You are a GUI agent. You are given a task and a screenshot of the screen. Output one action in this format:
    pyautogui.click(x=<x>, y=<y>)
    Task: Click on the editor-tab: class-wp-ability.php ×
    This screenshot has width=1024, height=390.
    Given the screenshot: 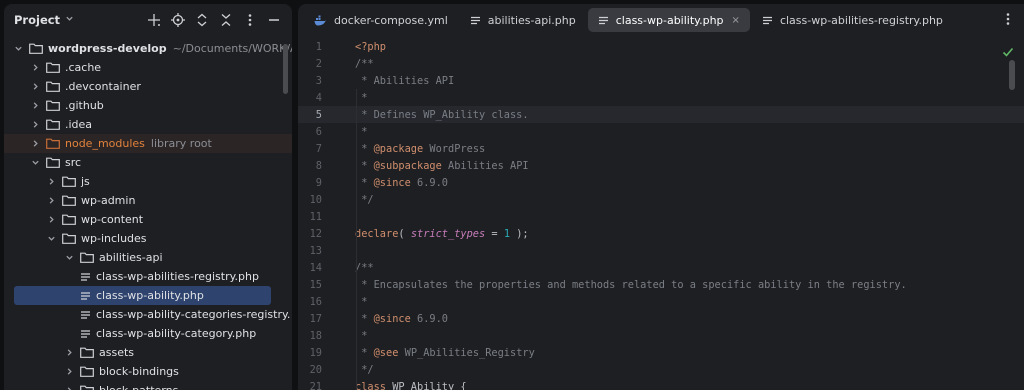 What is the action you would take?
    pyautogui.click(x=668, y=20)
    